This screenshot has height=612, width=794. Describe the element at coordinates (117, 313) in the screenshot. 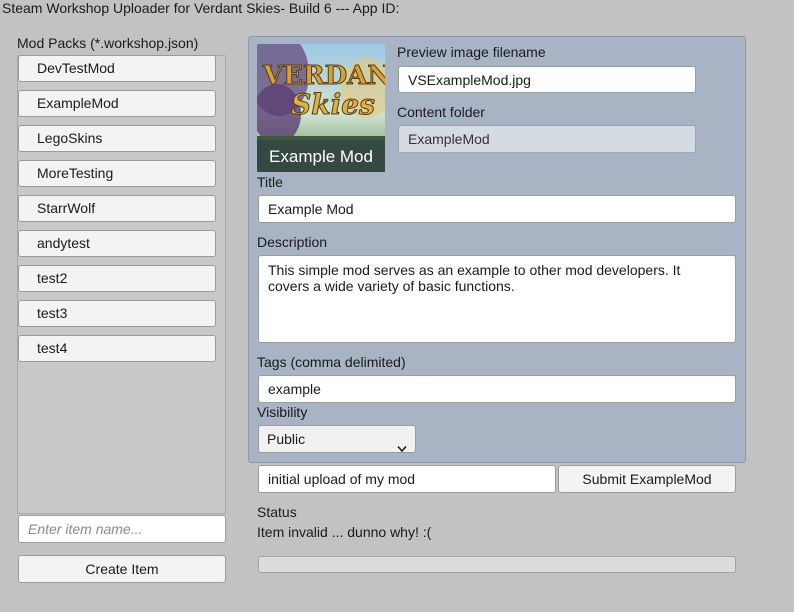

I see `mod-pack-item: test3` at that location.